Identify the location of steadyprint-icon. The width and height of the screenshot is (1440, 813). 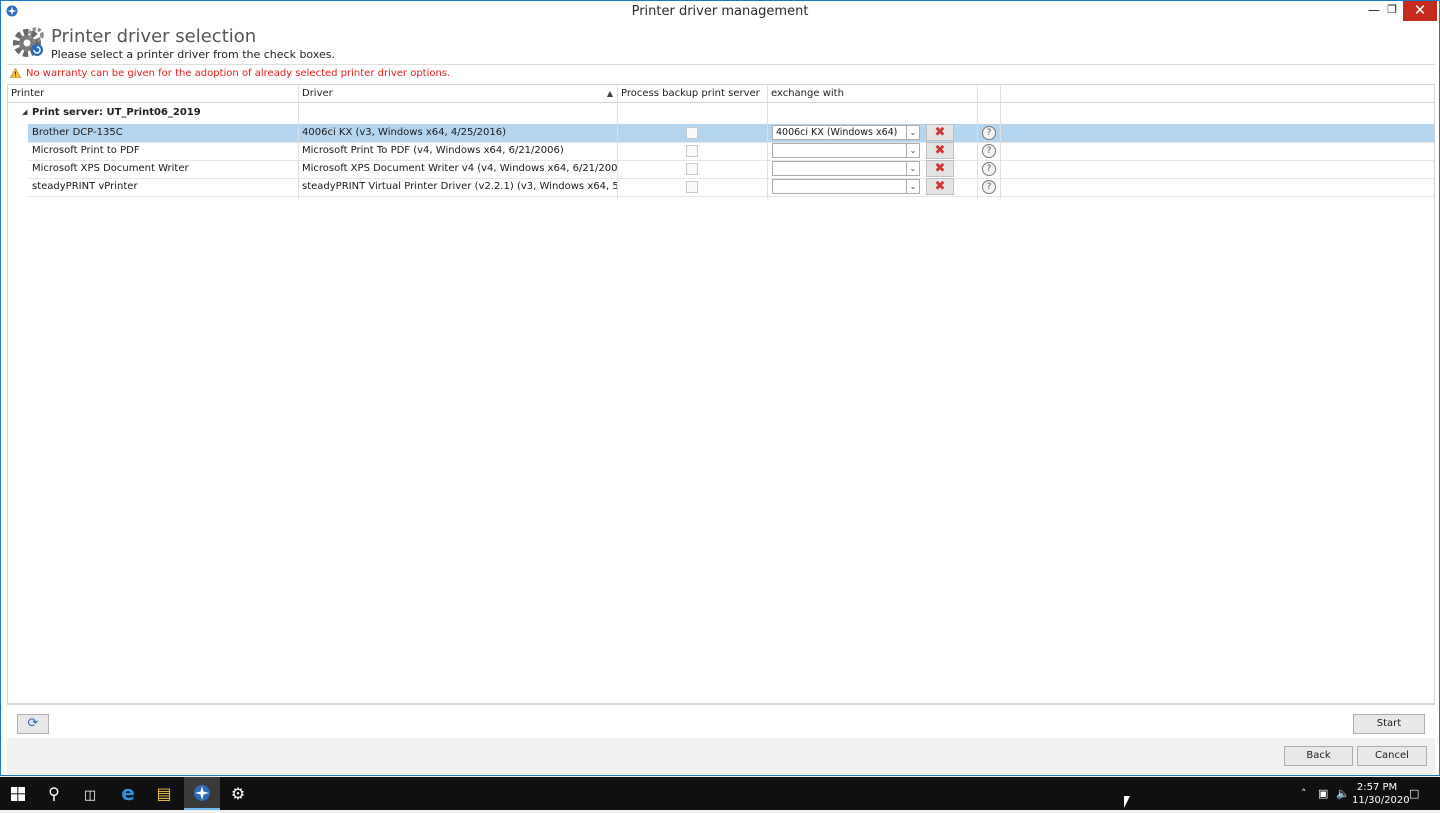
(202, 793).